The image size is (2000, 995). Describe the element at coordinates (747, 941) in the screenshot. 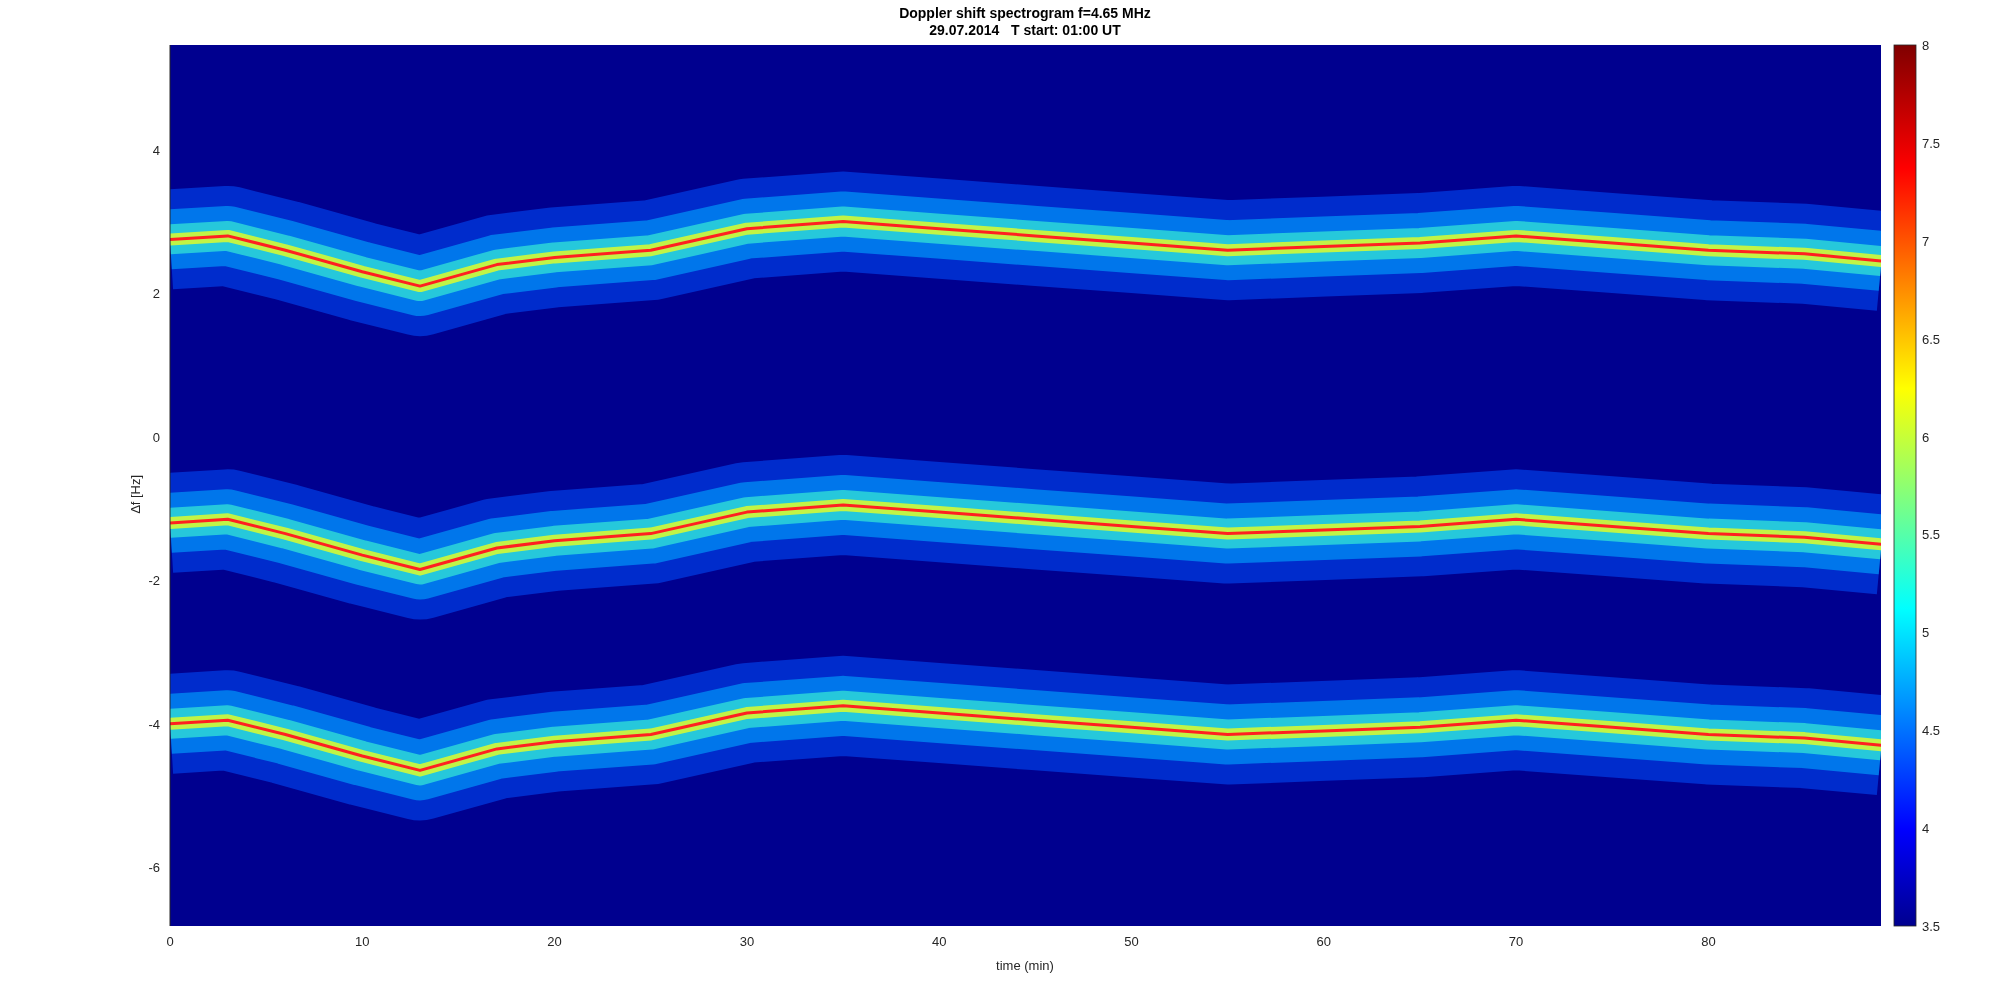

I see `x-tick-label: 30` at that location.